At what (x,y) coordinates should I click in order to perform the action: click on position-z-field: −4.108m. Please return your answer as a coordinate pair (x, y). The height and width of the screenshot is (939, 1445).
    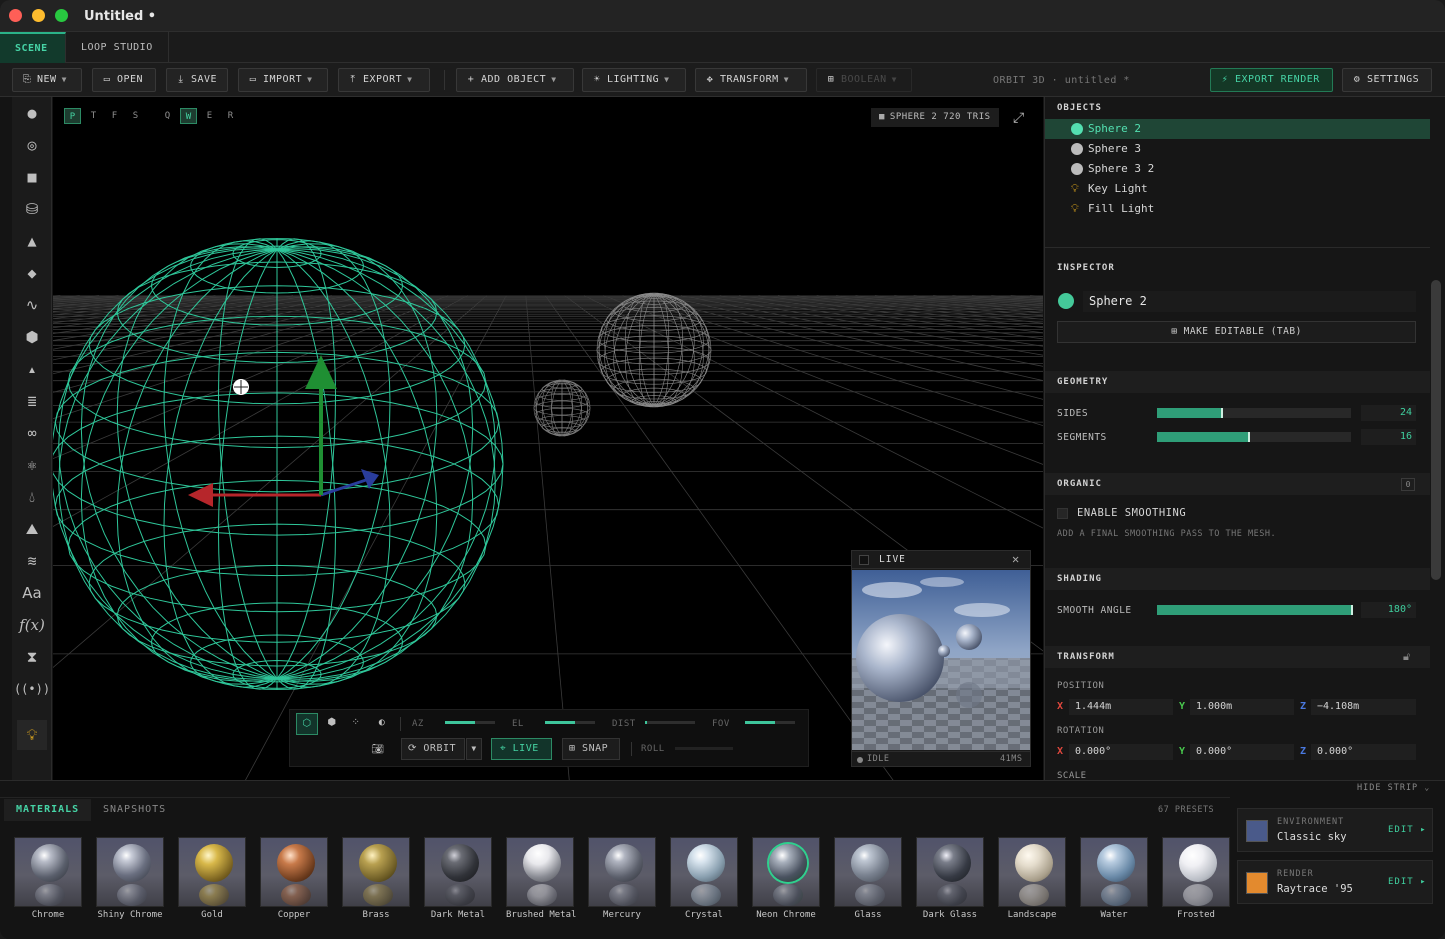
    Looking at the image, I should click on (1363, 707).